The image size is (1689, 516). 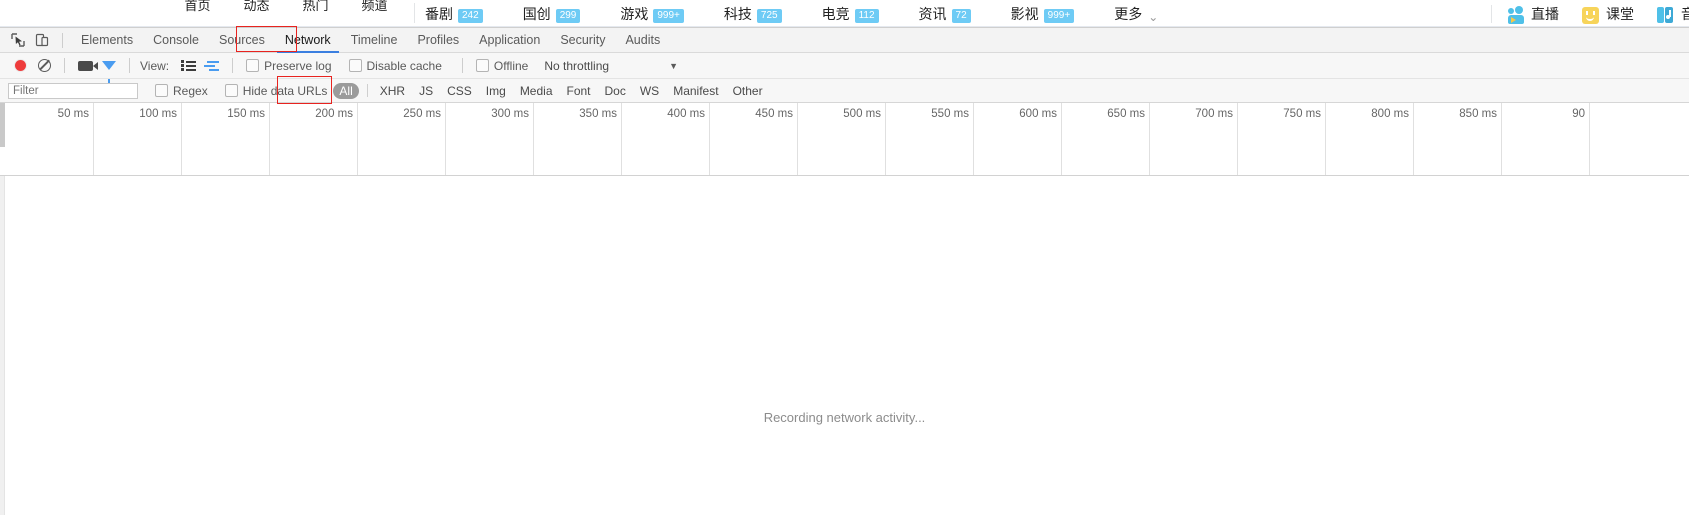 I want to click on funnel-icon, so click(x=109, y=72).